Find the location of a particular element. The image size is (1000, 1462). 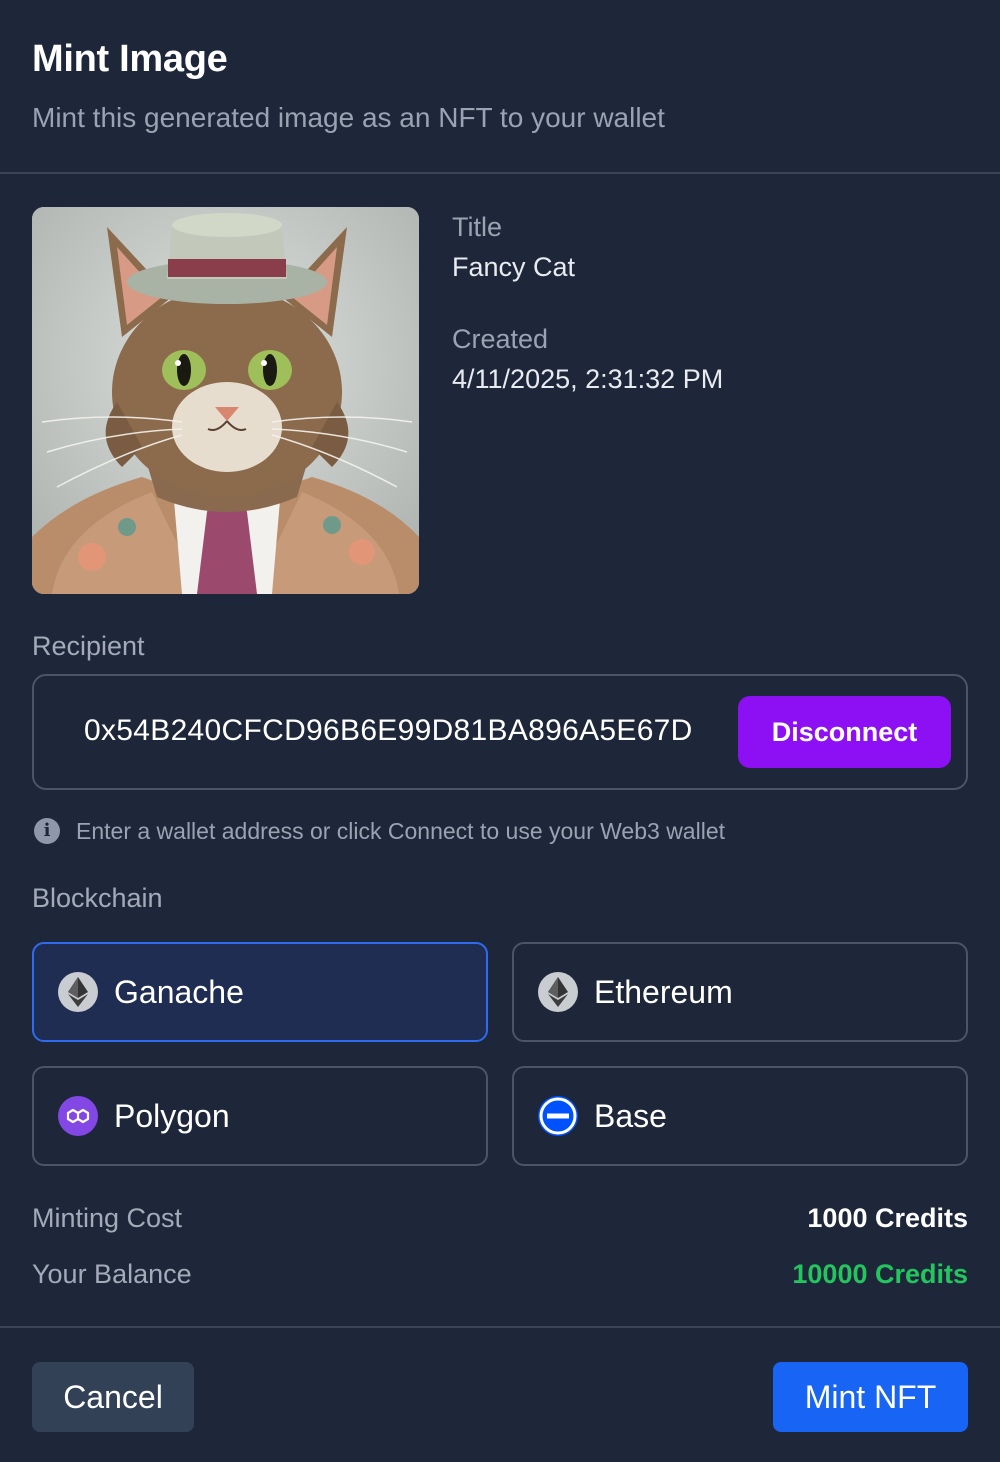

base-icon is located at coordinates (558, 1116).